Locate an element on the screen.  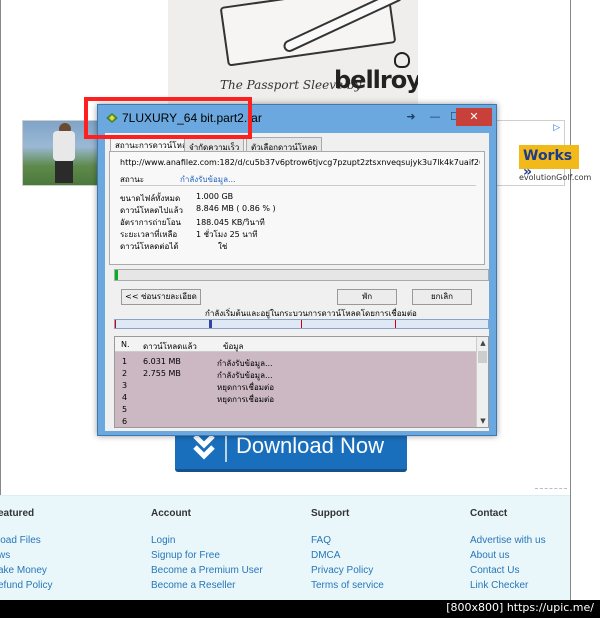
footer-link: Contact Us is located at coordinates (508, 570).